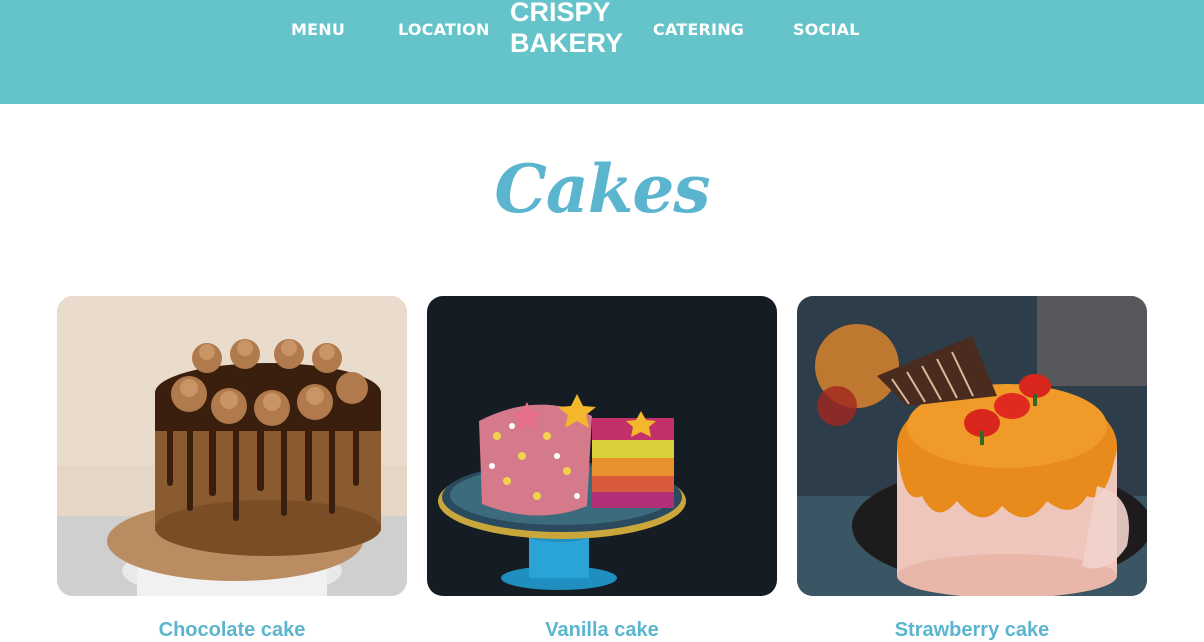 The image size is (1204, 642). I want to click on nav-social: SOCIAL, so click(826, 29).